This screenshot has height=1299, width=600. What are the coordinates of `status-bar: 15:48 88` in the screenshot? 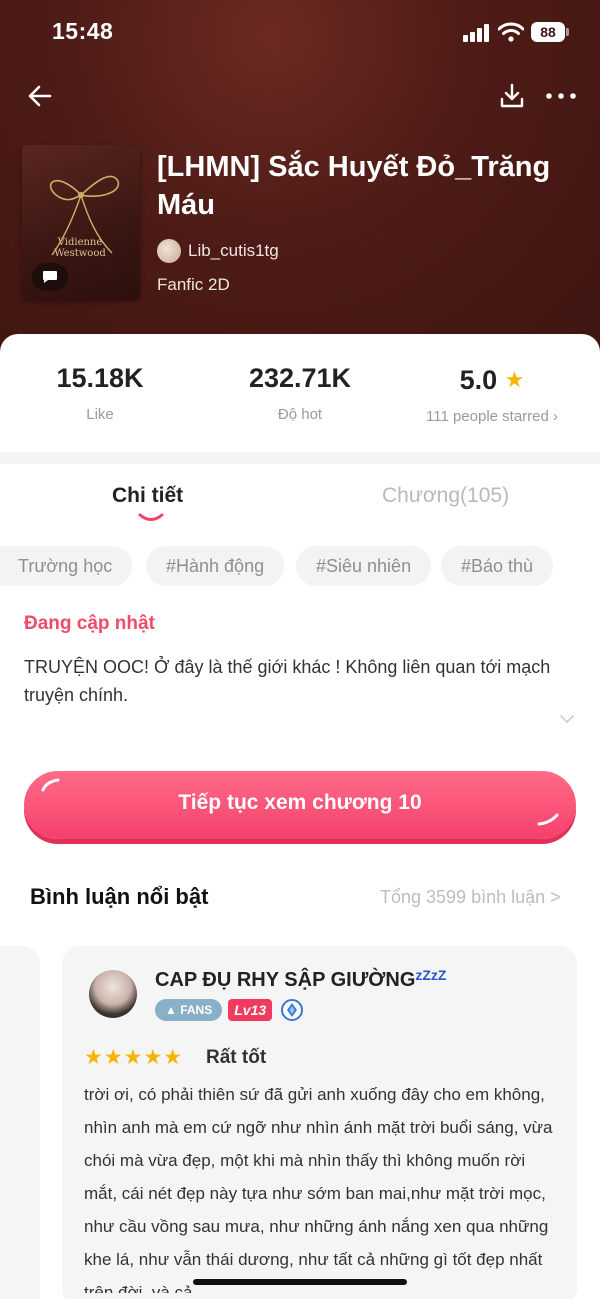 It's located at (300, 32).